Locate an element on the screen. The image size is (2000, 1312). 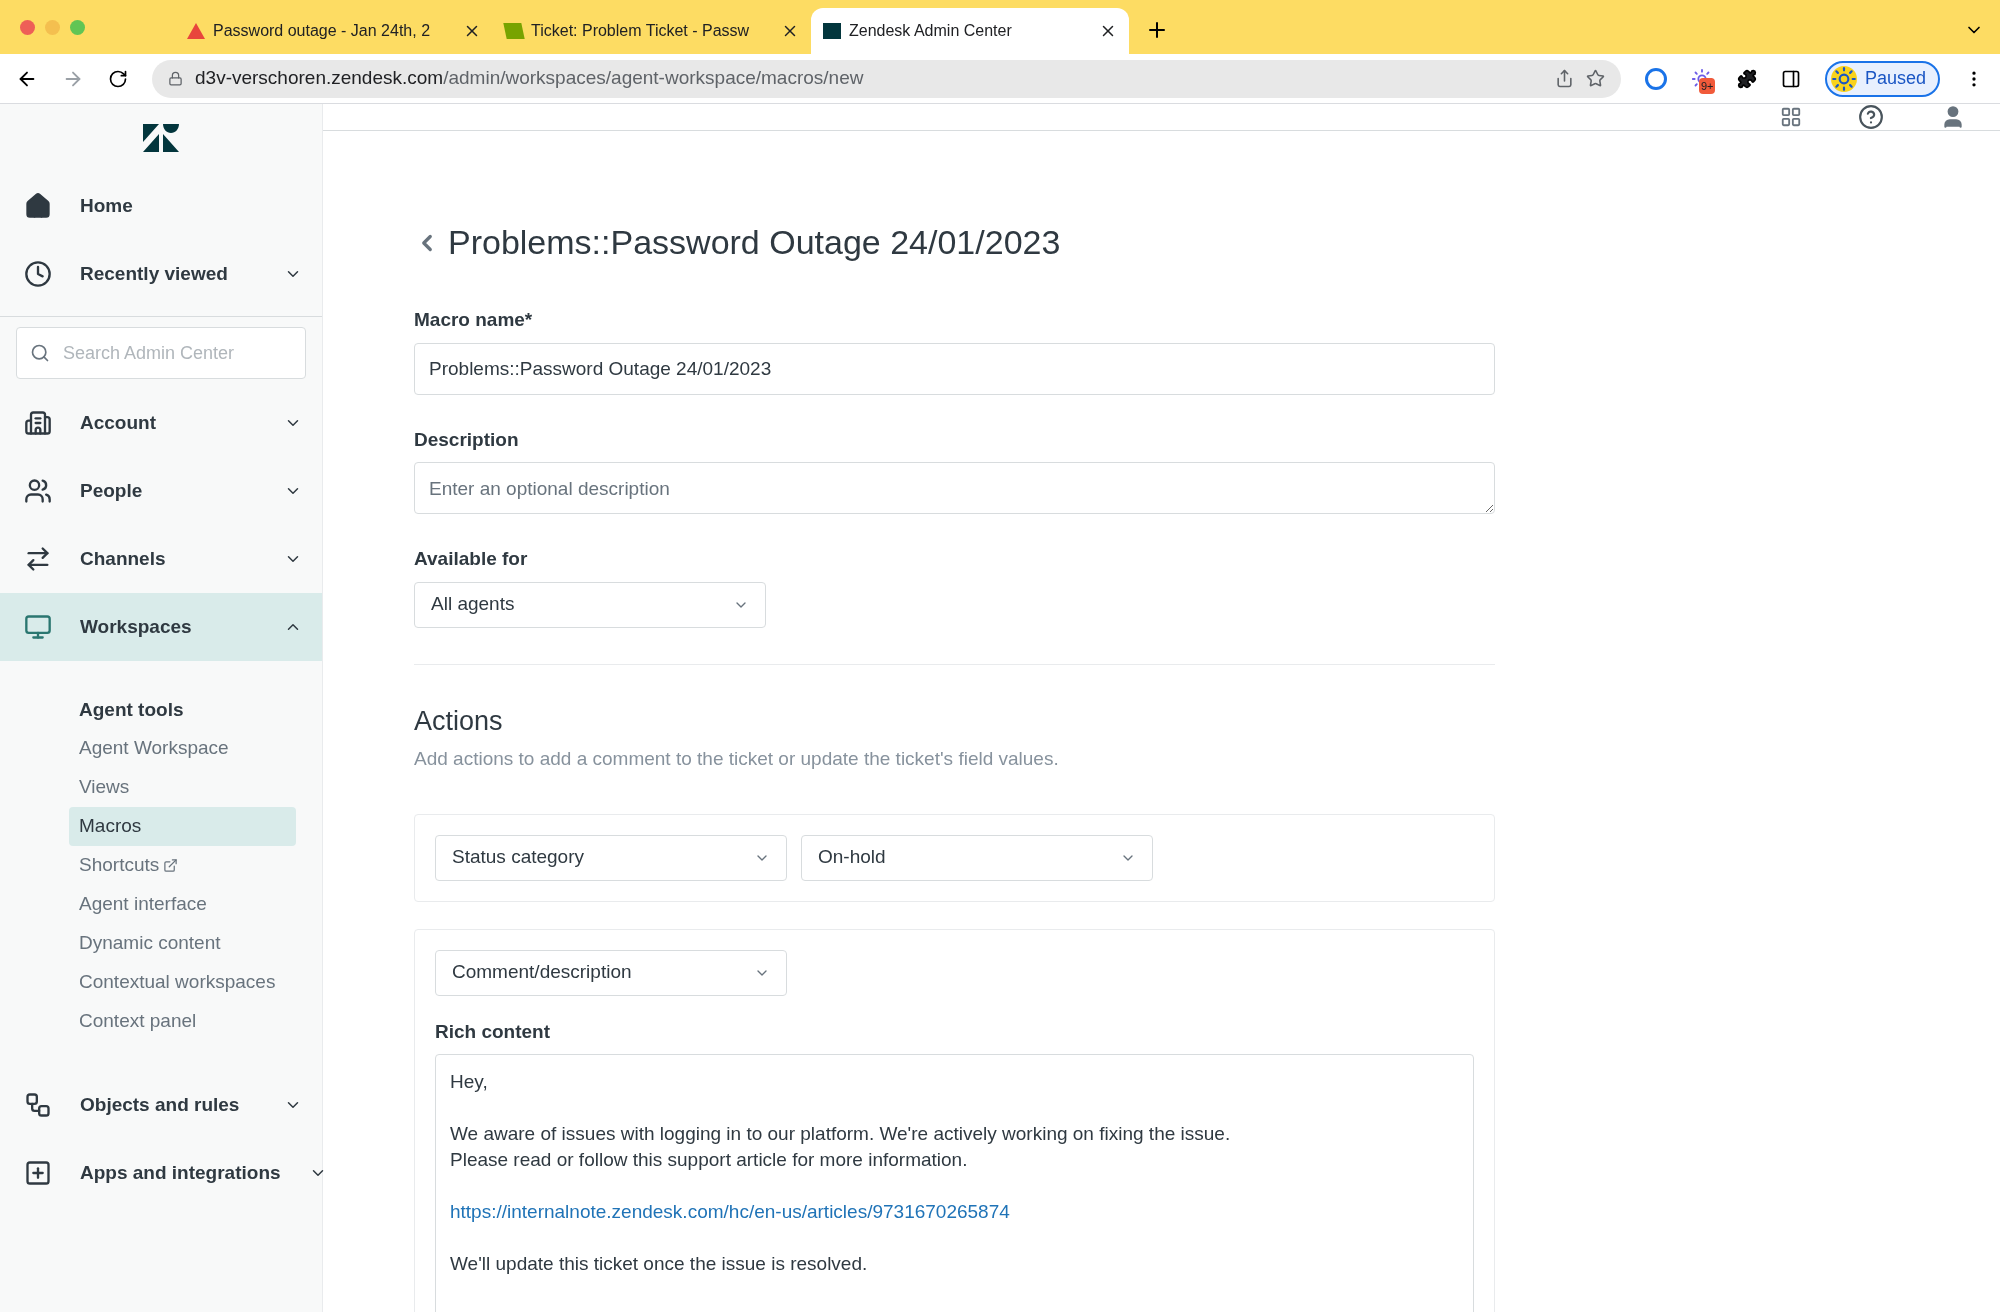
field-label: Macro name* is located at coordinates (474, 320).